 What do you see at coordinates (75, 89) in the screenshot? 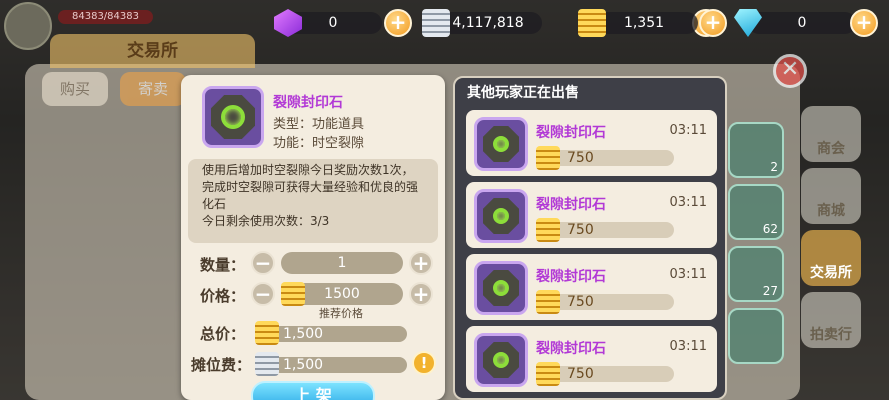
I see `tab-buy: 购买` at bounding box center [75, 89].